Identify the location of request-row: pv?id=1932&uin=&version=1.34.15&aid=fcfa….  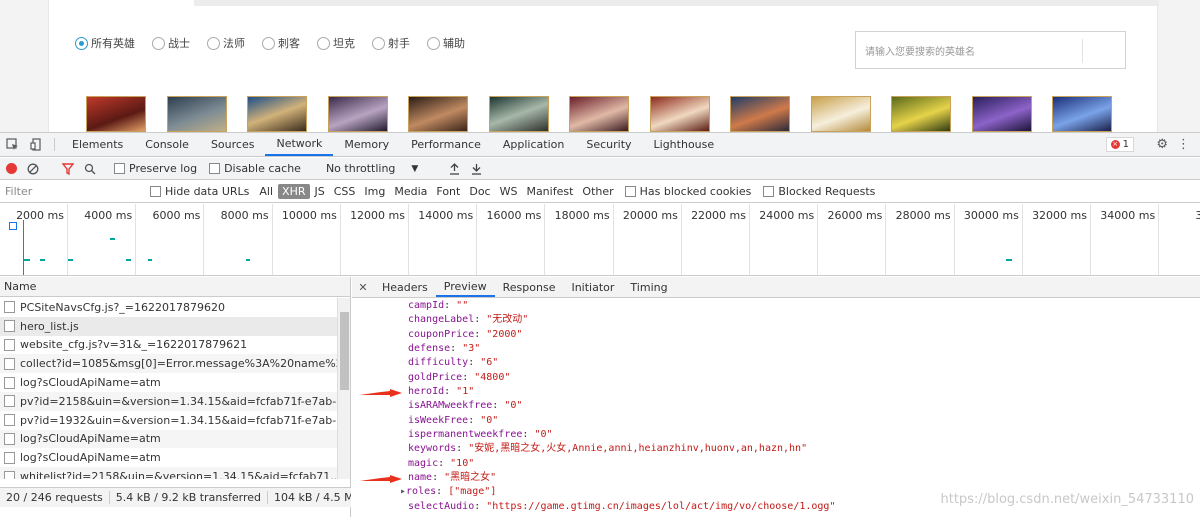
(168, 420).